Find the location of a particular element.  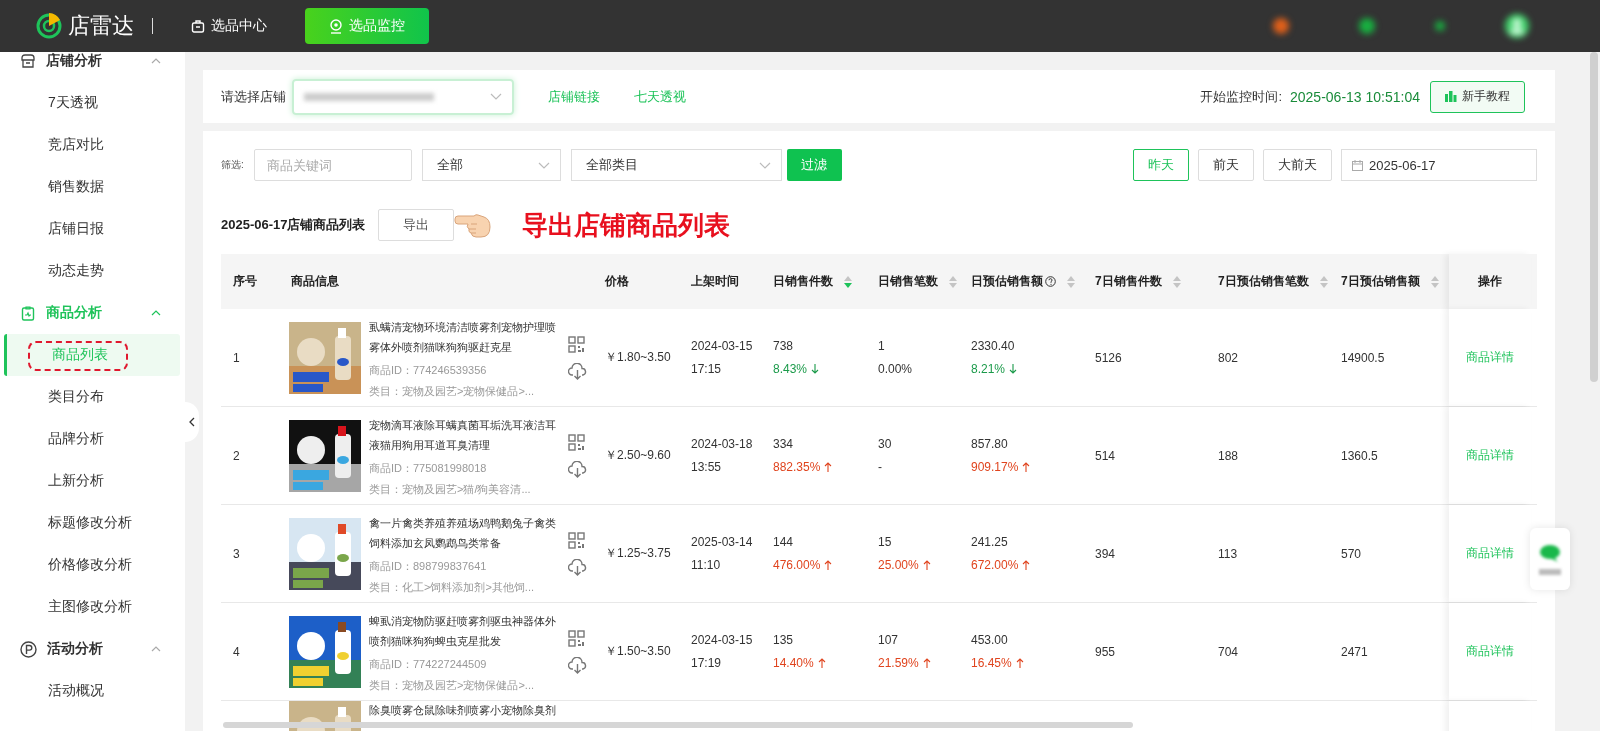

day-button: 大前天 is located at coordinates (1297, 165).